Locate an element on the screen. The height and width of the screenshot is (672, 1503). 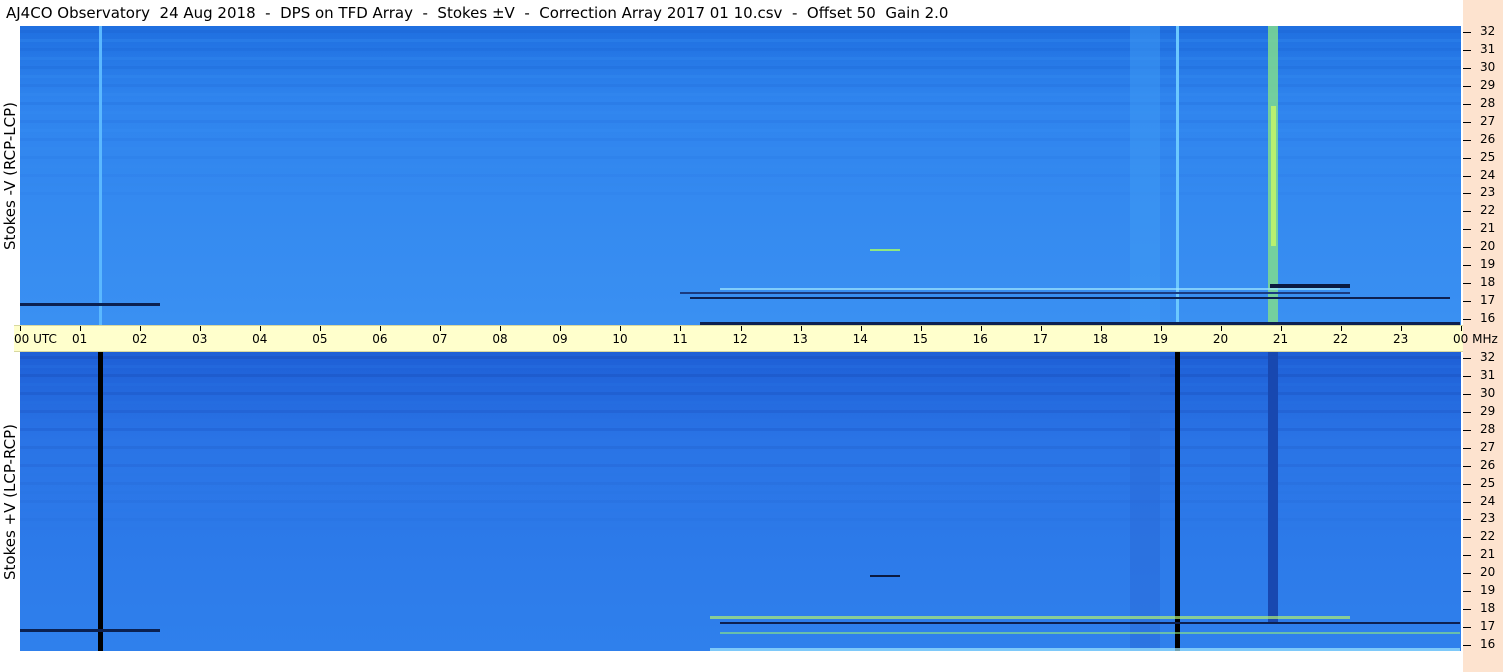
time-tick-label: 01 is located at coordinates (80, 339).